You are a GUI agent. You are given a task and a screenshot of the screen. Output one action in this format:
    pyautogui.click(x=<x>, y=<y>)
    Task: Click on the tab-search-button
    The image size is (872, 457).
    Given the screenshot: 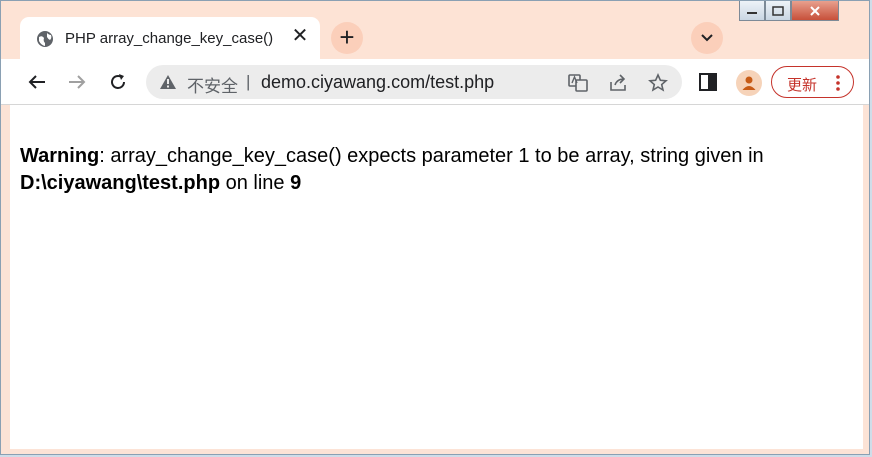 What is the action you would take?
    pyautogui.click(x=707, y=38)
    